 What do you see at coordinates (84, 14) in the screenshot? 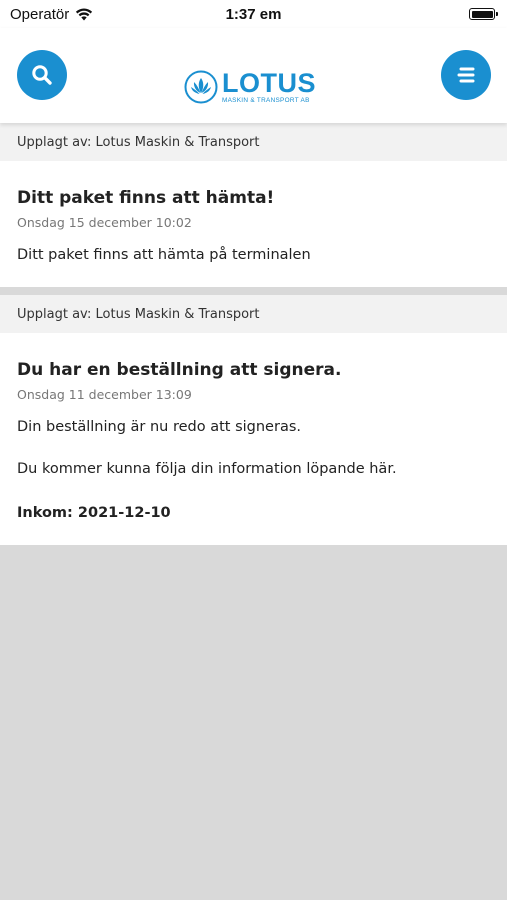
I see `wifi-icon` at bounding box center [84, 14].